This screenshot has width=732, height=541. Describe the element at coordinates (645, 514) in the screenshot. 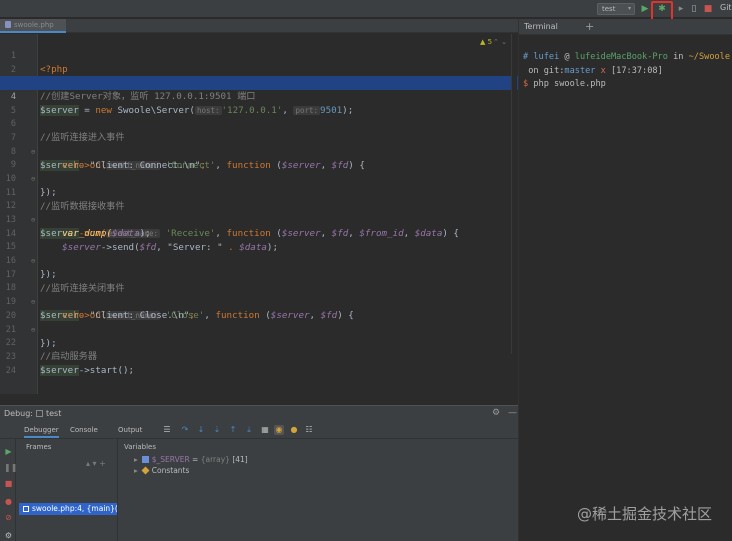

I see `watermark-text: @稀土掘金技术社区` at that location.